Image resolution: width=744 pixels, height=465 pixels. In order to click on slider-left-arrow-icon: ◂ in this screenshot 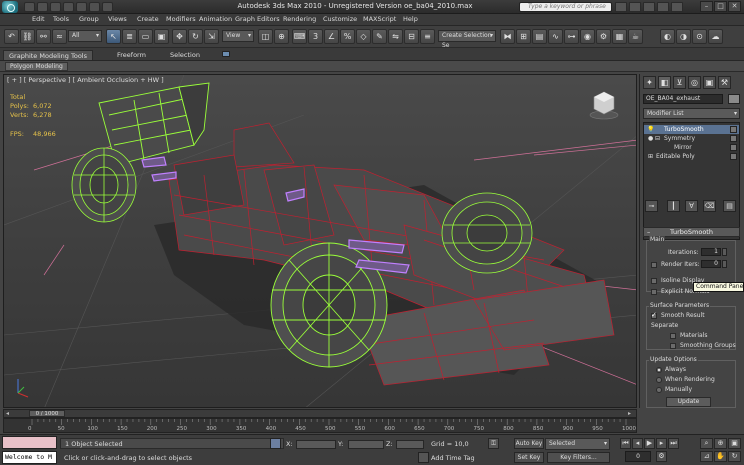, I will do `click(7, 413)`.